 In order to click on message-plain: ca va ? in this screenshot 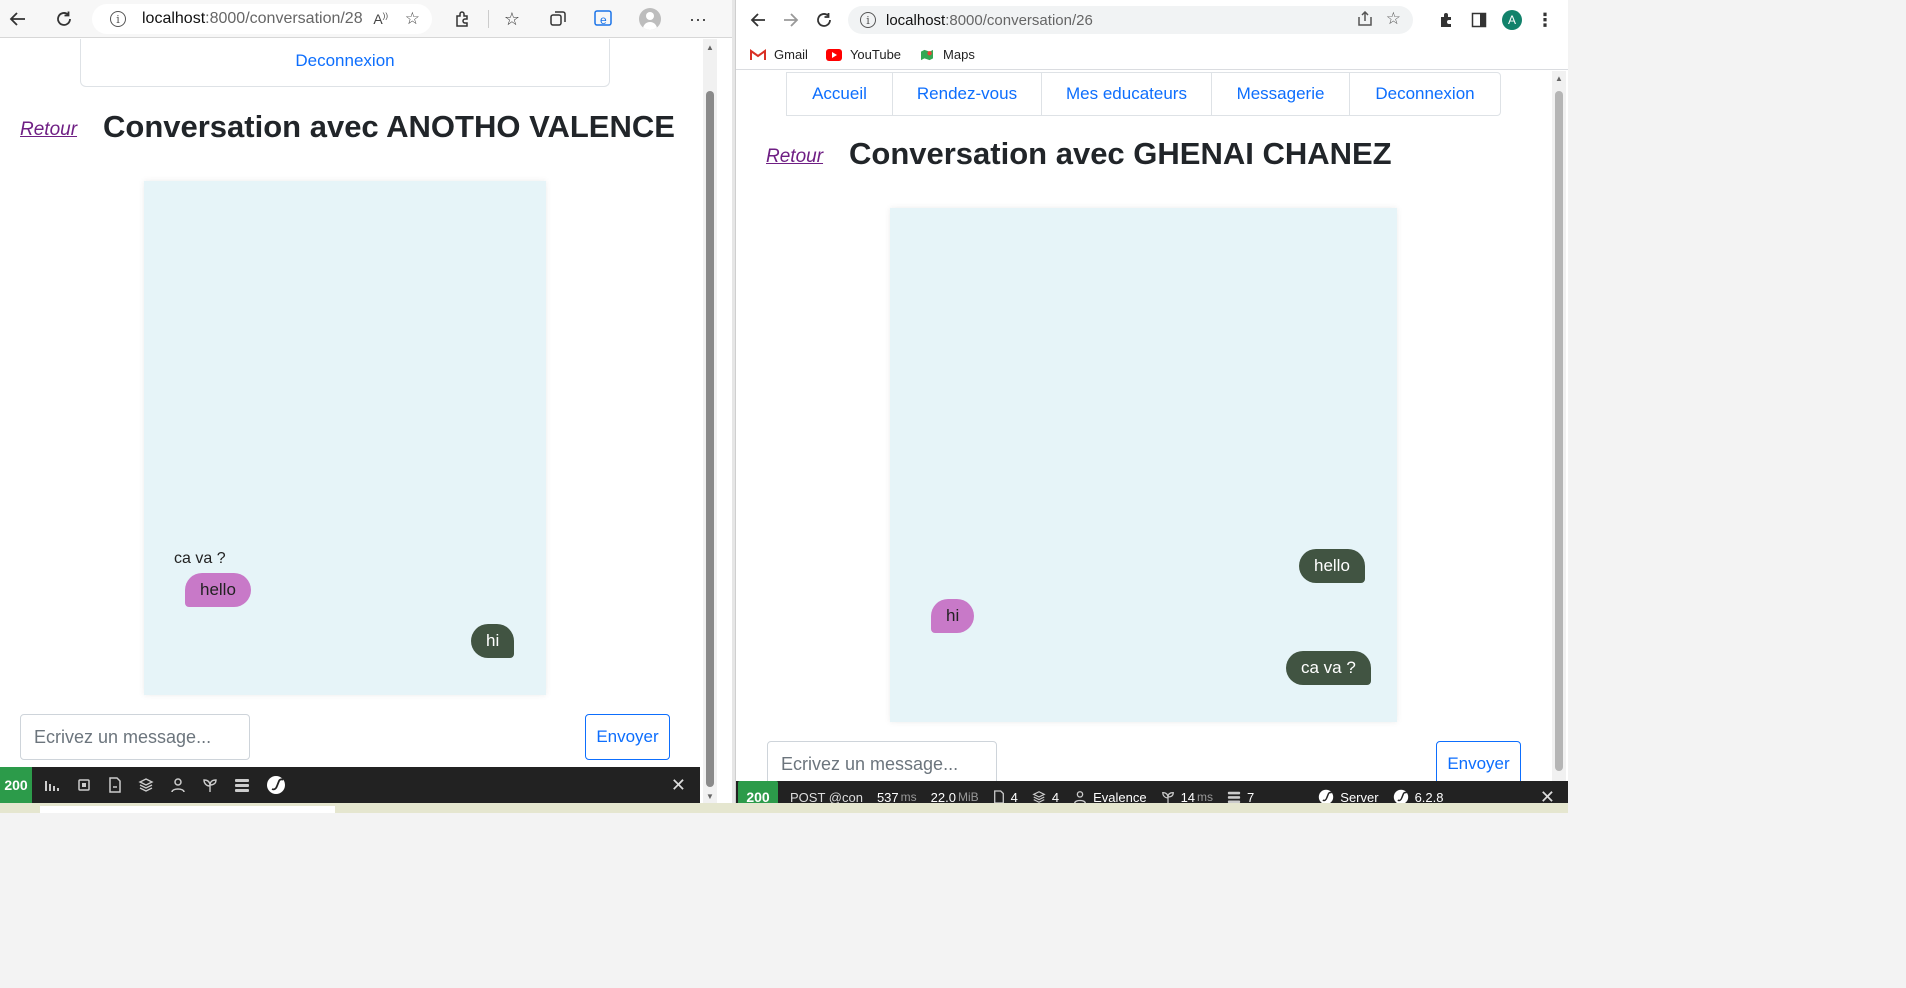, I will do `click(200, 558)`.